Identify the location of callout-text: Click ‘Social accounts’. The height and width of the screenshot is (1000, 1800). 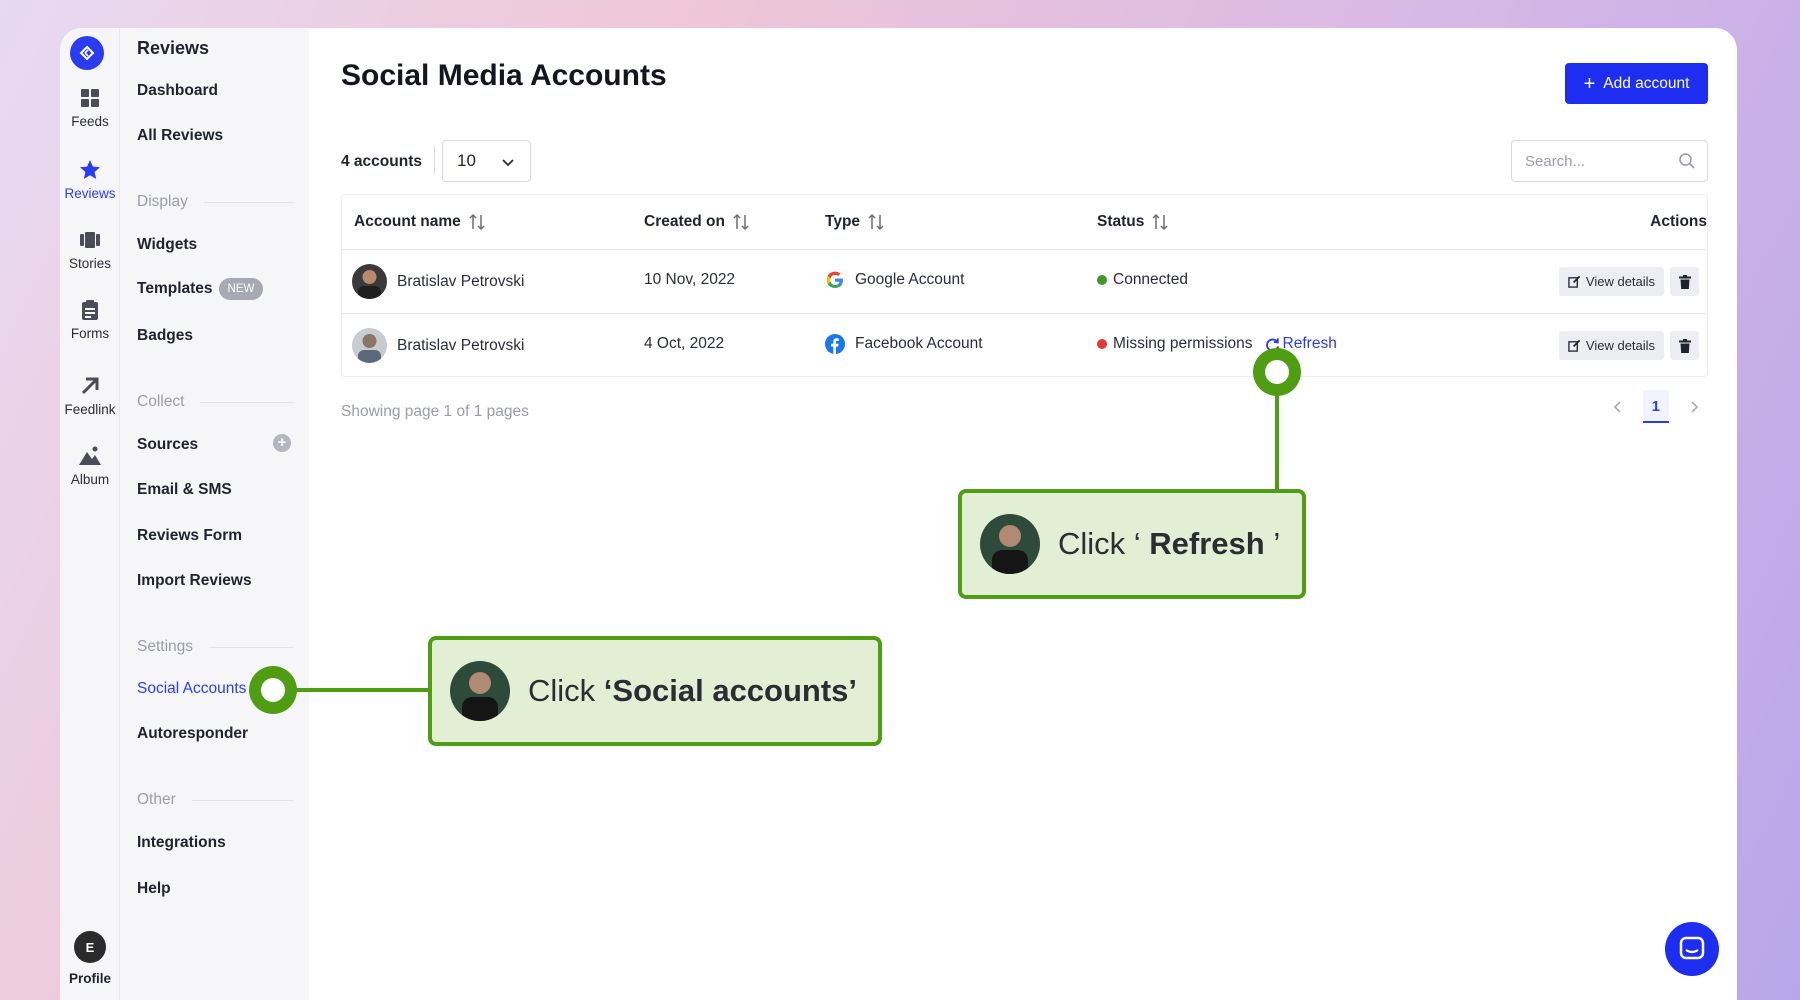
(692, 691).